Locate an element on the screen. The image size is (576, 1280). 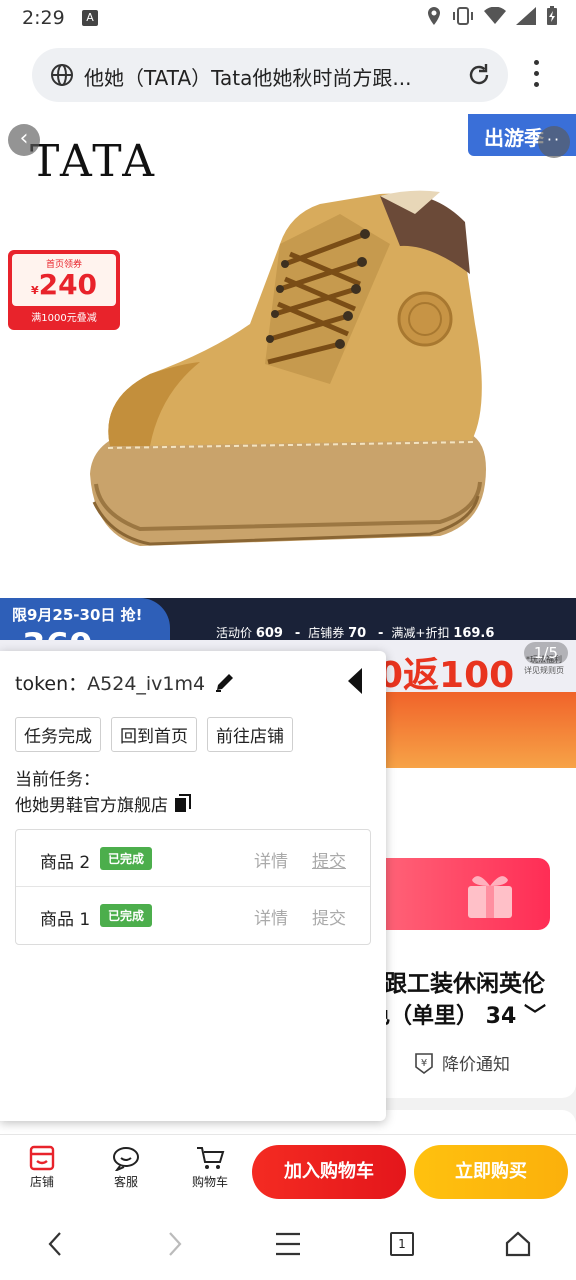
price-tag-icon: ¥ is located at coordinates (424, 1063).